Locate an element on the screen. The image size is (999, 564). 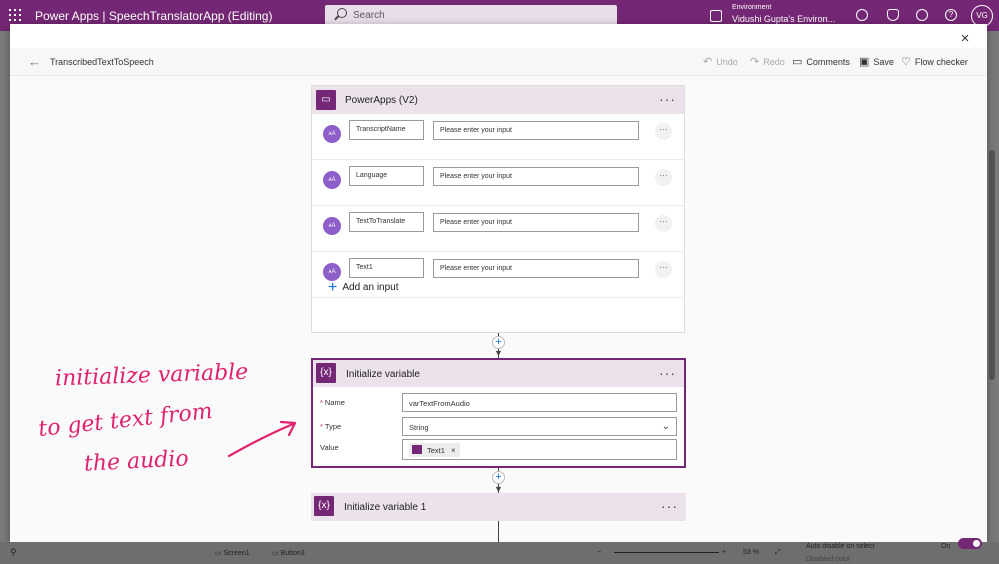
undo-button: ↶ Undo is located at coordinates (720, 61).